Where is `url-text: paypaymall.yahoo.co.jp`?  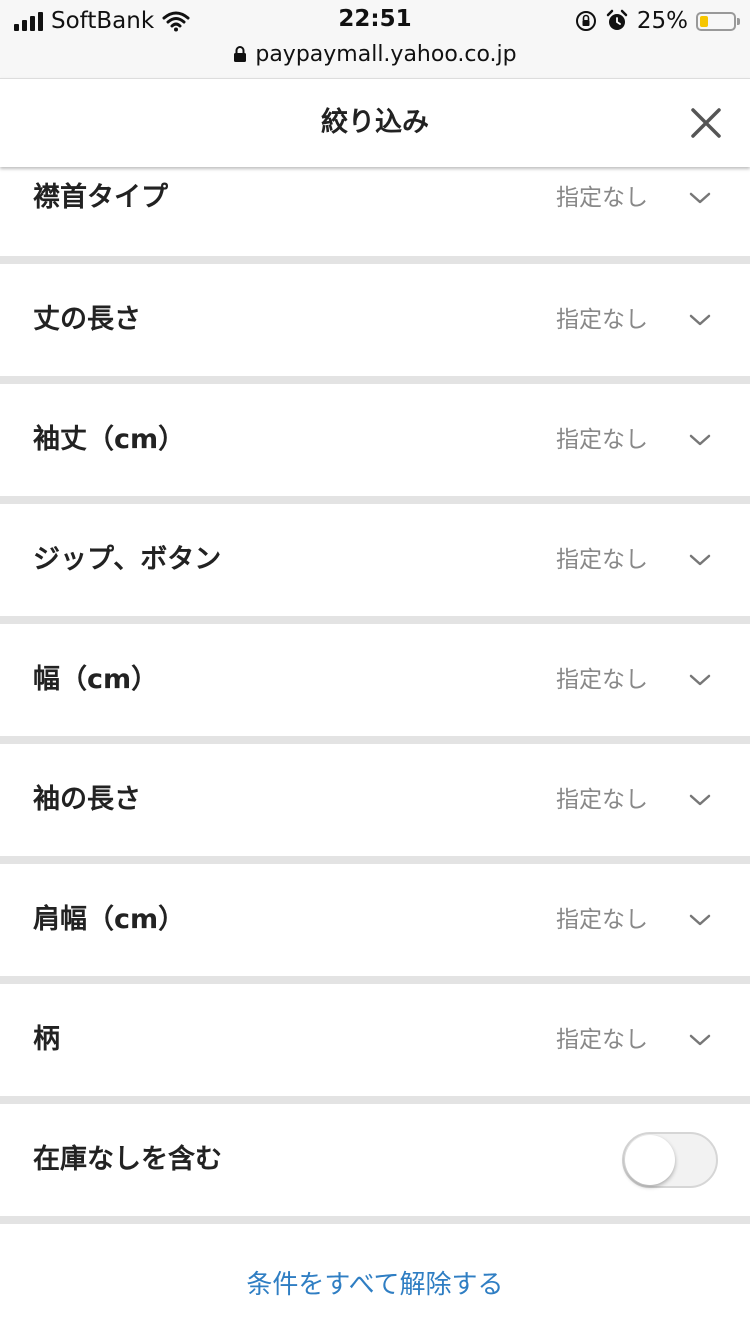 url-text: paypaymall.yahoo.co.jp is located at coordinates (386, 54).